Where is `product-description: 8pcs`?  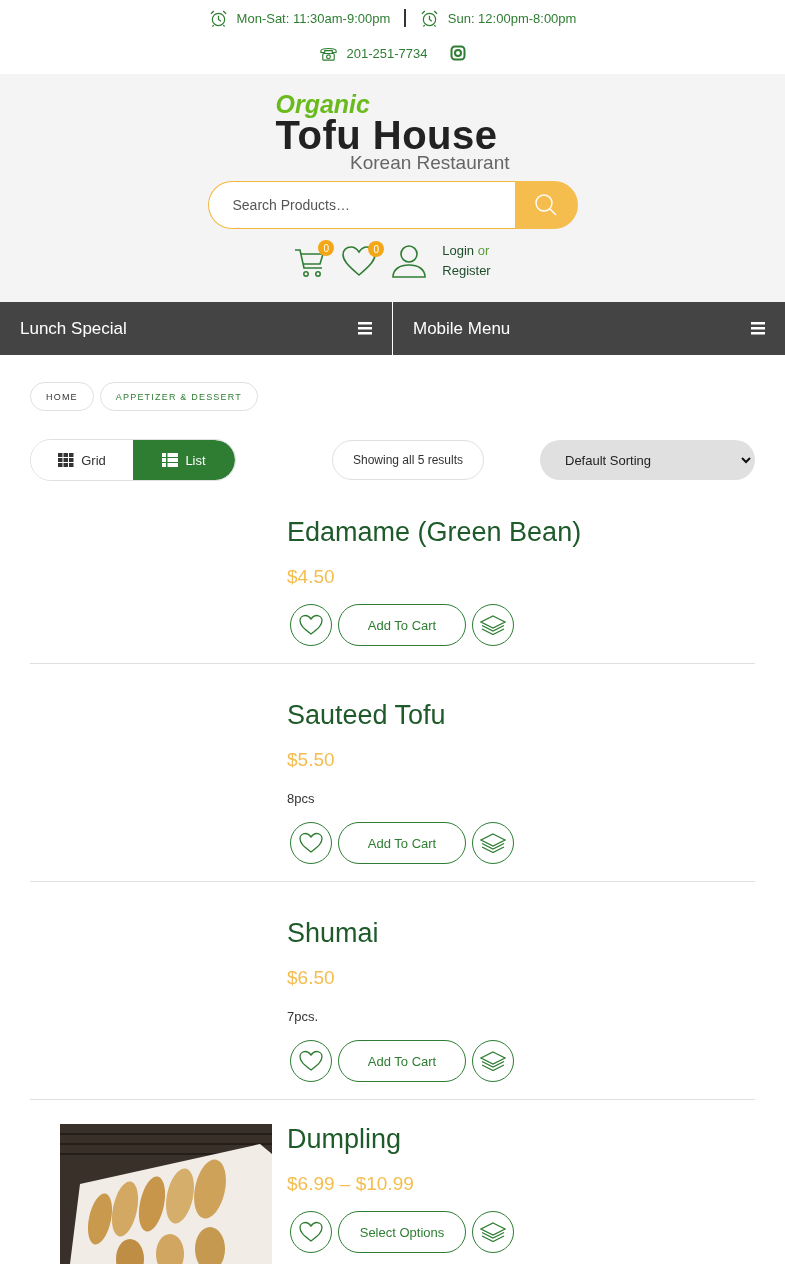 product-description: 8pcs is located at coordinates (301, 798).